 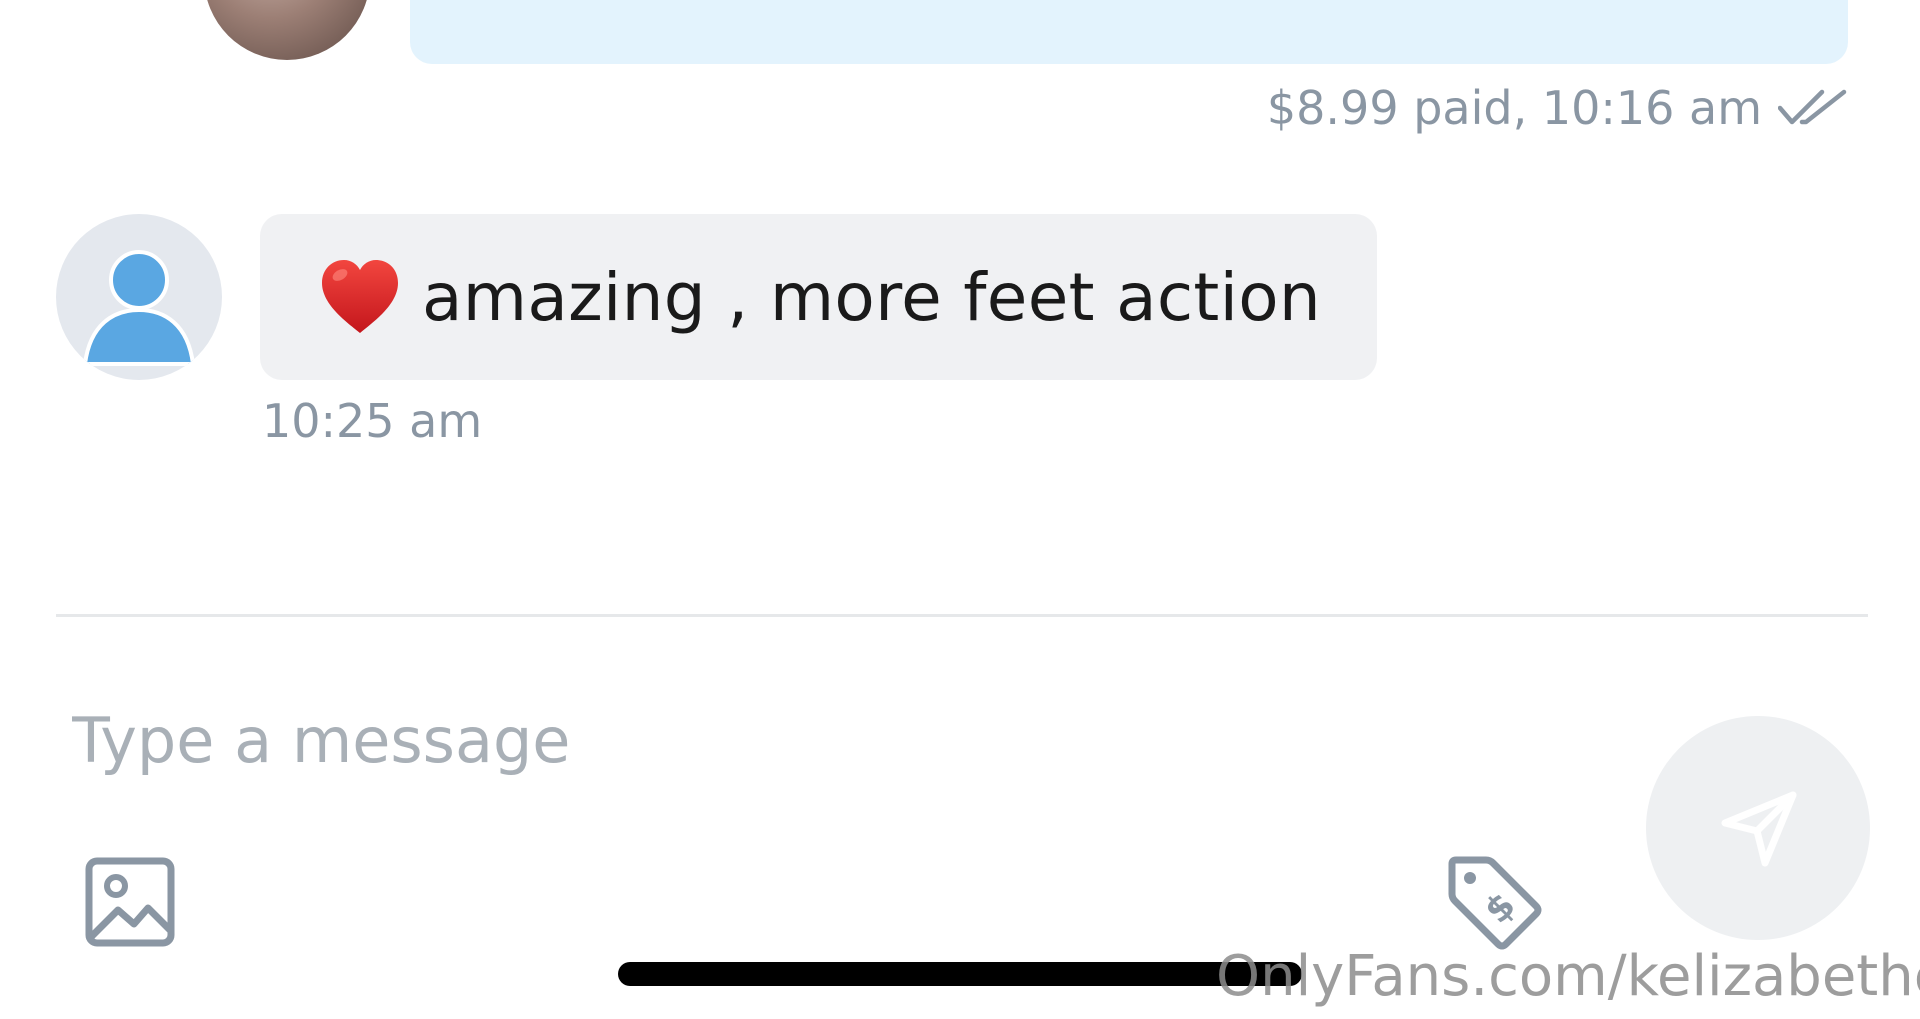 What do you see at coordinates (1568, 976) in the screenshot?
I see `watermark: OnlyFans.com/kelizabethc` at bounding box center [1568, 976].